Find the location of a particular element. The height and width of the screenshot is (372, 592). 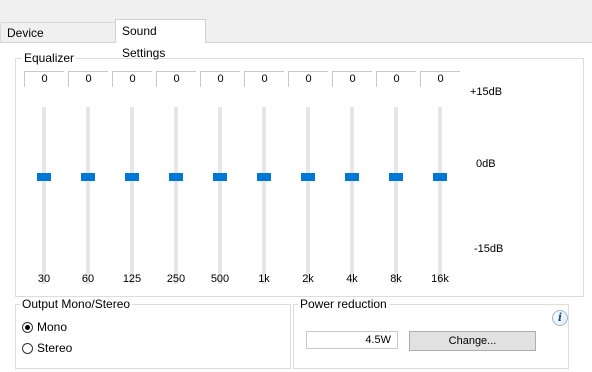

band-125-slider-track is located at coordinates (132, 195).